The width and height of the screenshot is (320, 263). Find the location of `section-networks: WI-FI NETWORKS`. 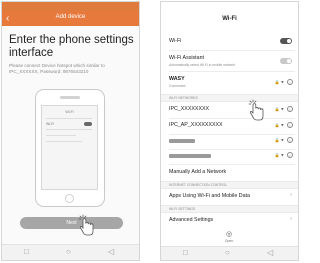

section-networks: WI-FI NETWORKS is located at coordinates (229, 98).